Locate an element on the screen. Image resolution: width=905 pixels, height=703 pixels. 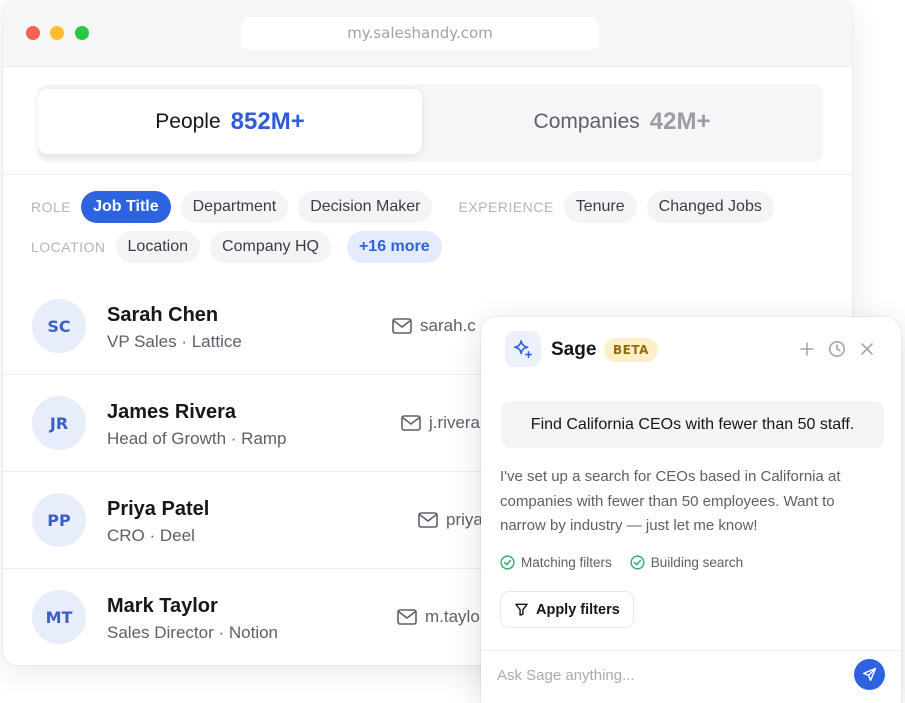
person-email: m.taylo is located at coordinates (438, 617).